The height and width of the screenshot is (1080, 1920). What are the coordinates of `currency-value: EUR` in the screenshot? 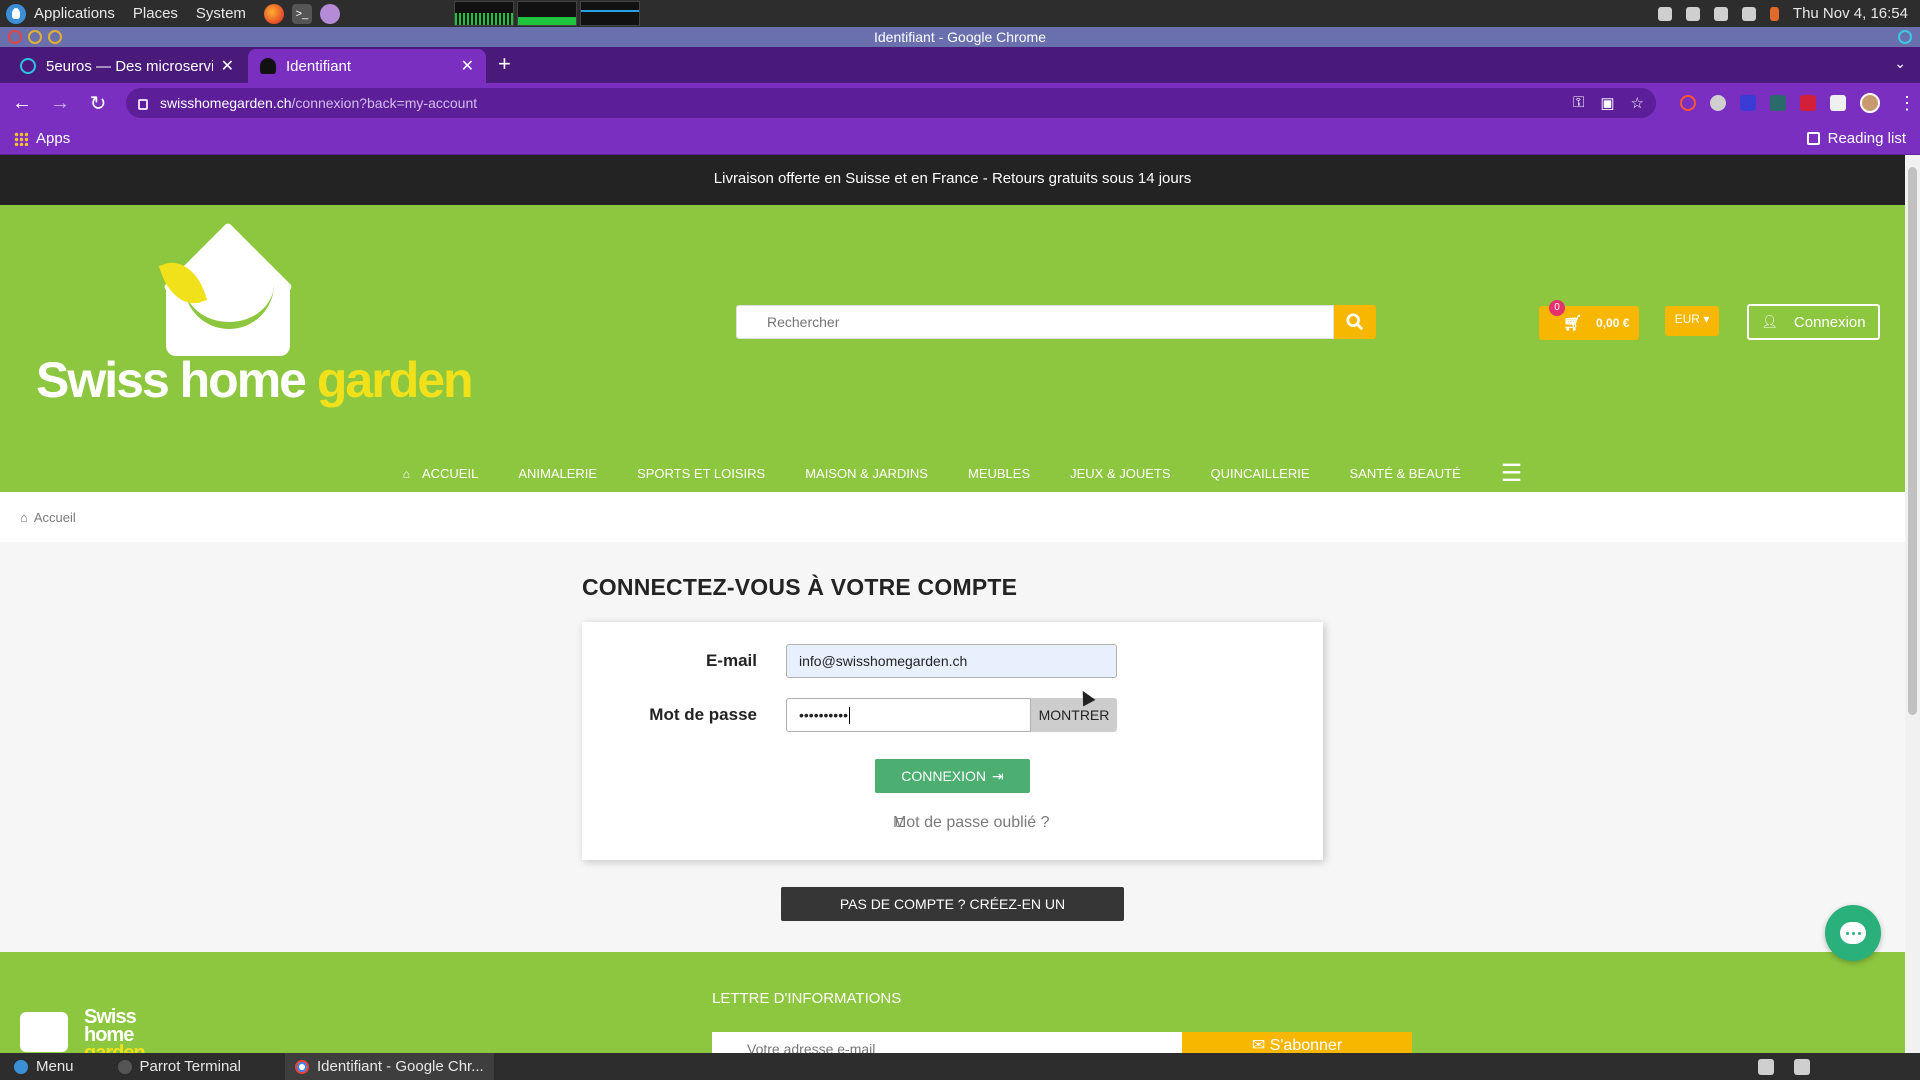 It's located at (1687, 319).